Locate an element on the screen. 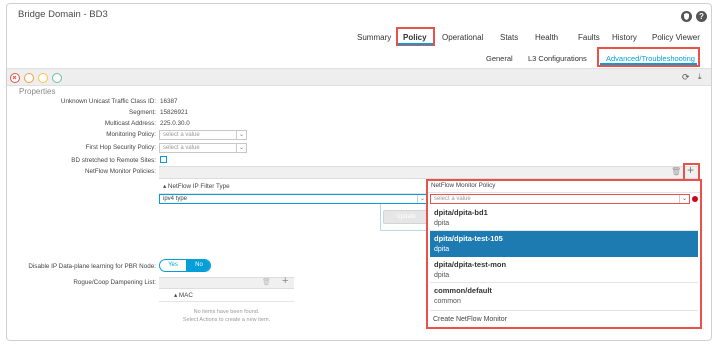  bd-stretched-label: BD stretched to Remote Sites: is located at coordinates (113, 160).